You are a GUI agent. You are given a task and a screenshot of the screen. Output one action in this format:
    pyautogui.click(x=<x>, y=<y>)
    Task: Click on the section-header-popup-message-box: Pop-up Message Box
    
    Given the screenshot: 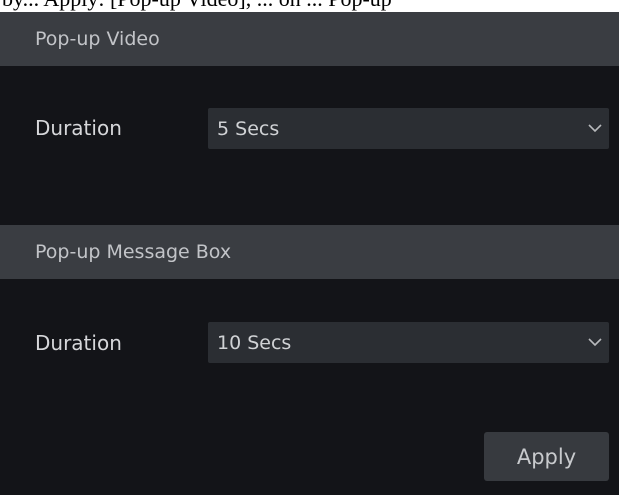 What is the action you would take?
    pyautogui.click(x=309, y=252)
    